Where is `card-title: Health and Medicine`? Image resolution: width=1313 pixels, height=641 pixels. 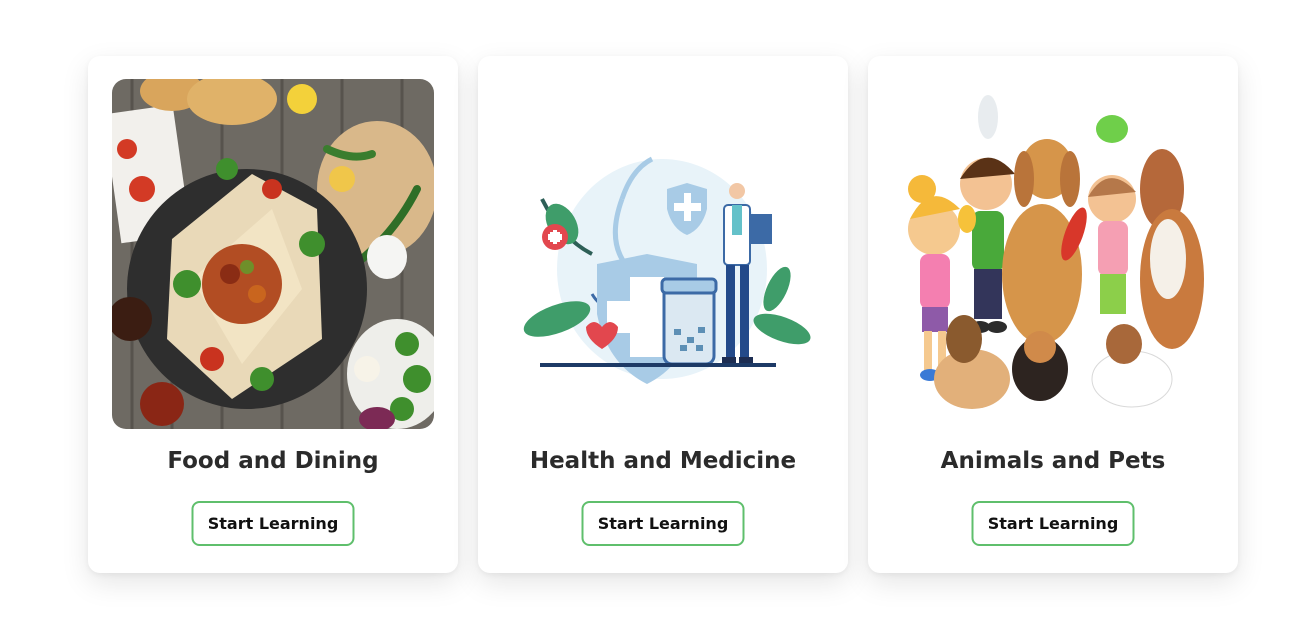 card-title: Health and Medicine is located at coordinates (663, 461).